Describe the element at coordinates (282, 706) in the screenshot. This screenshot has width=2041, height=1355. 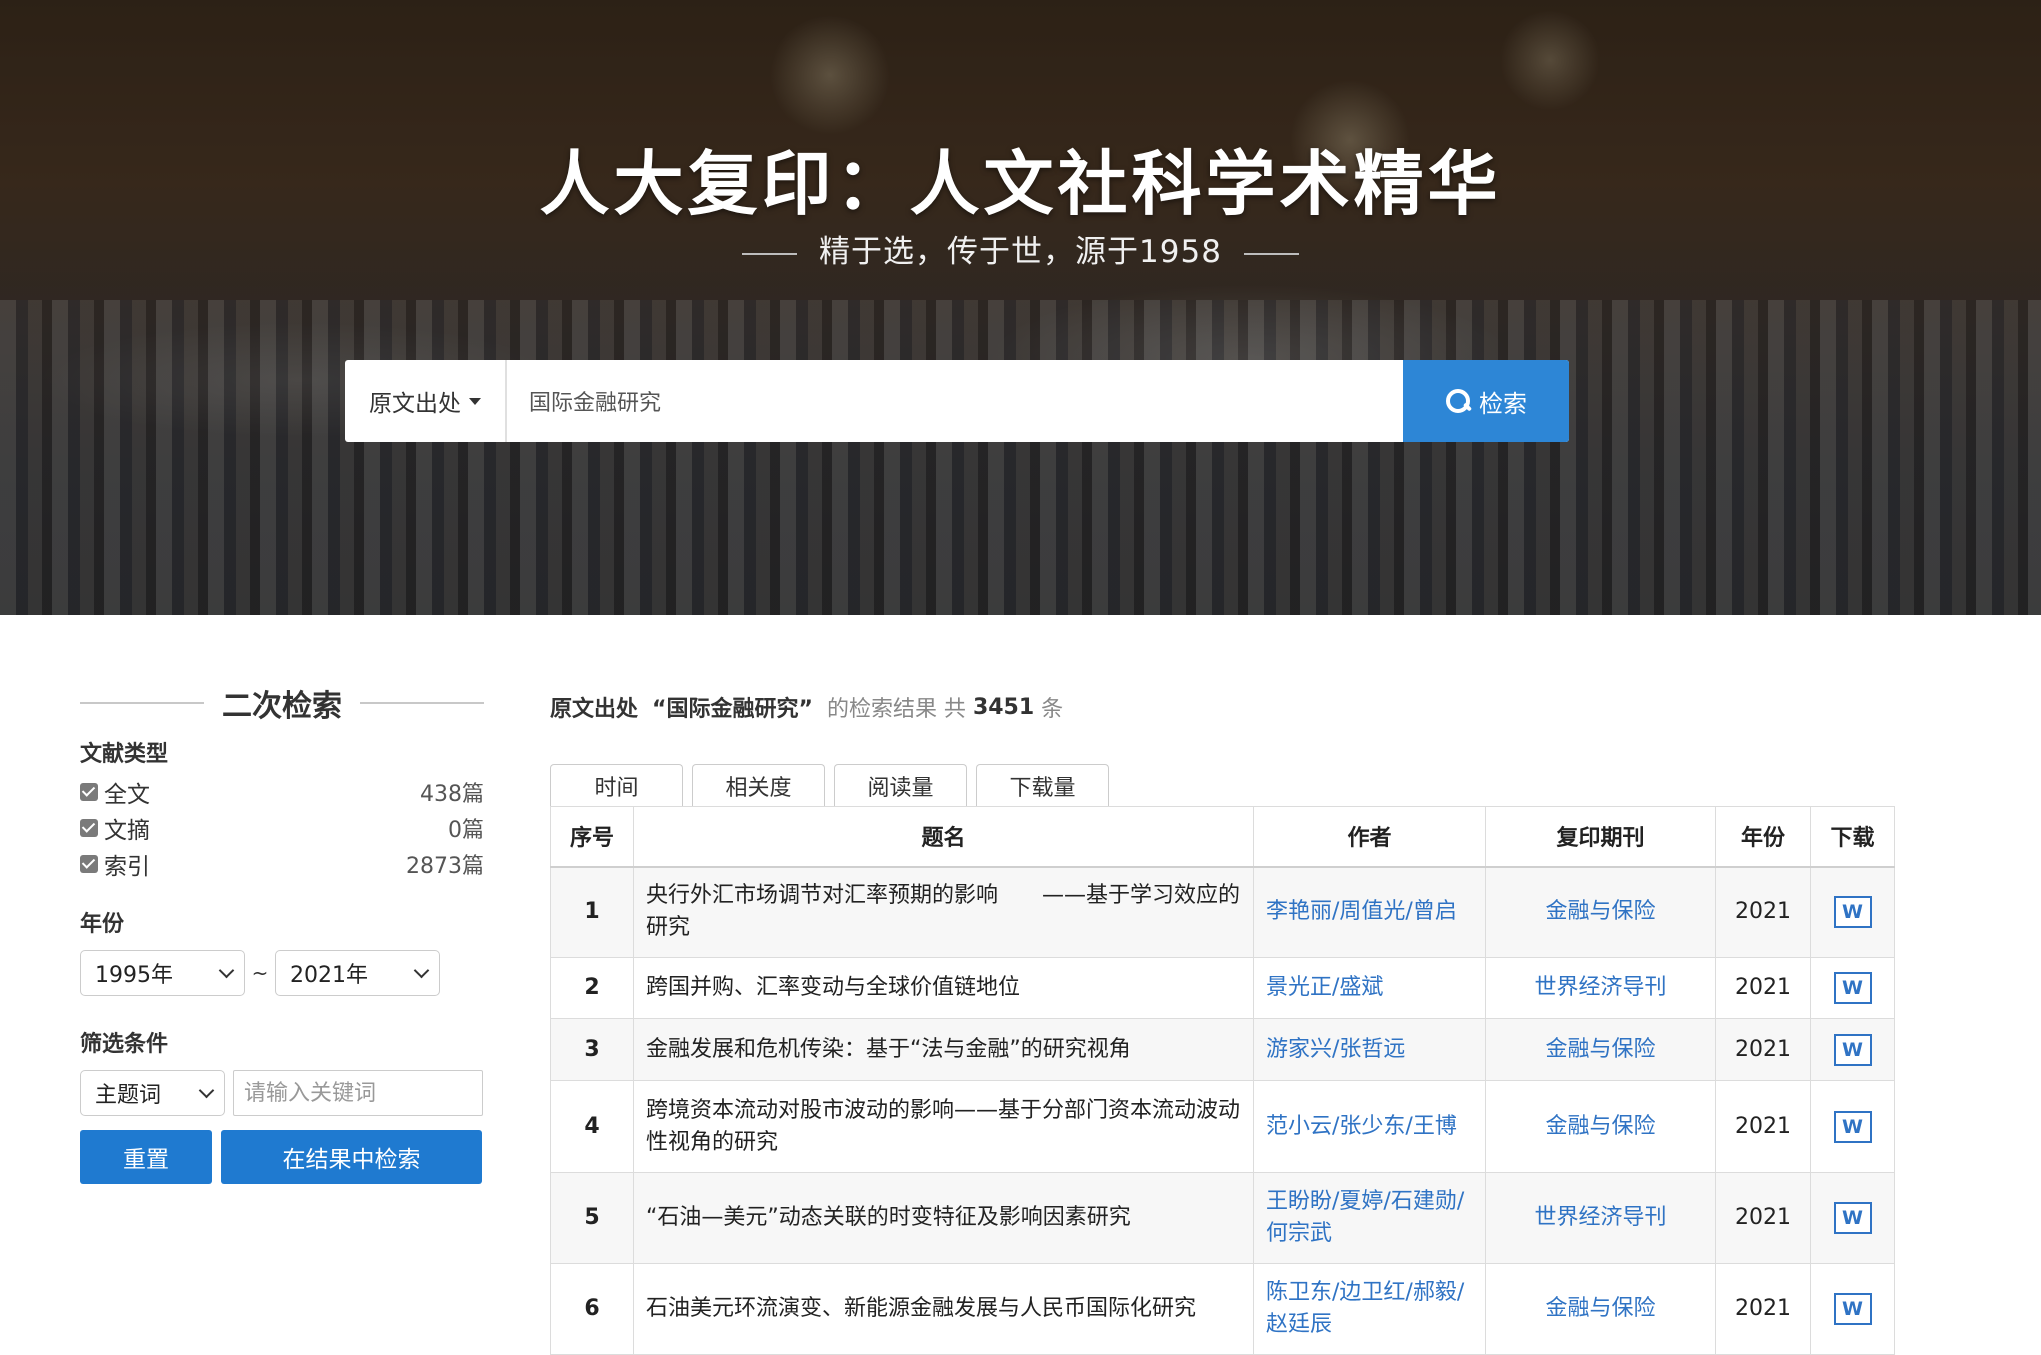
I see `secondary-search-title: 二次检索` at that location.